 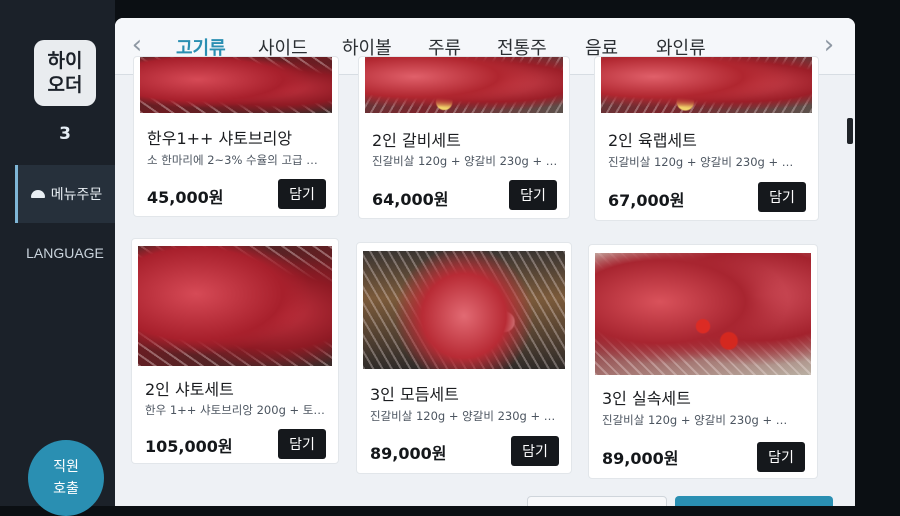 I want to click on scrollbar-thumb, so click(x=850, y=131).